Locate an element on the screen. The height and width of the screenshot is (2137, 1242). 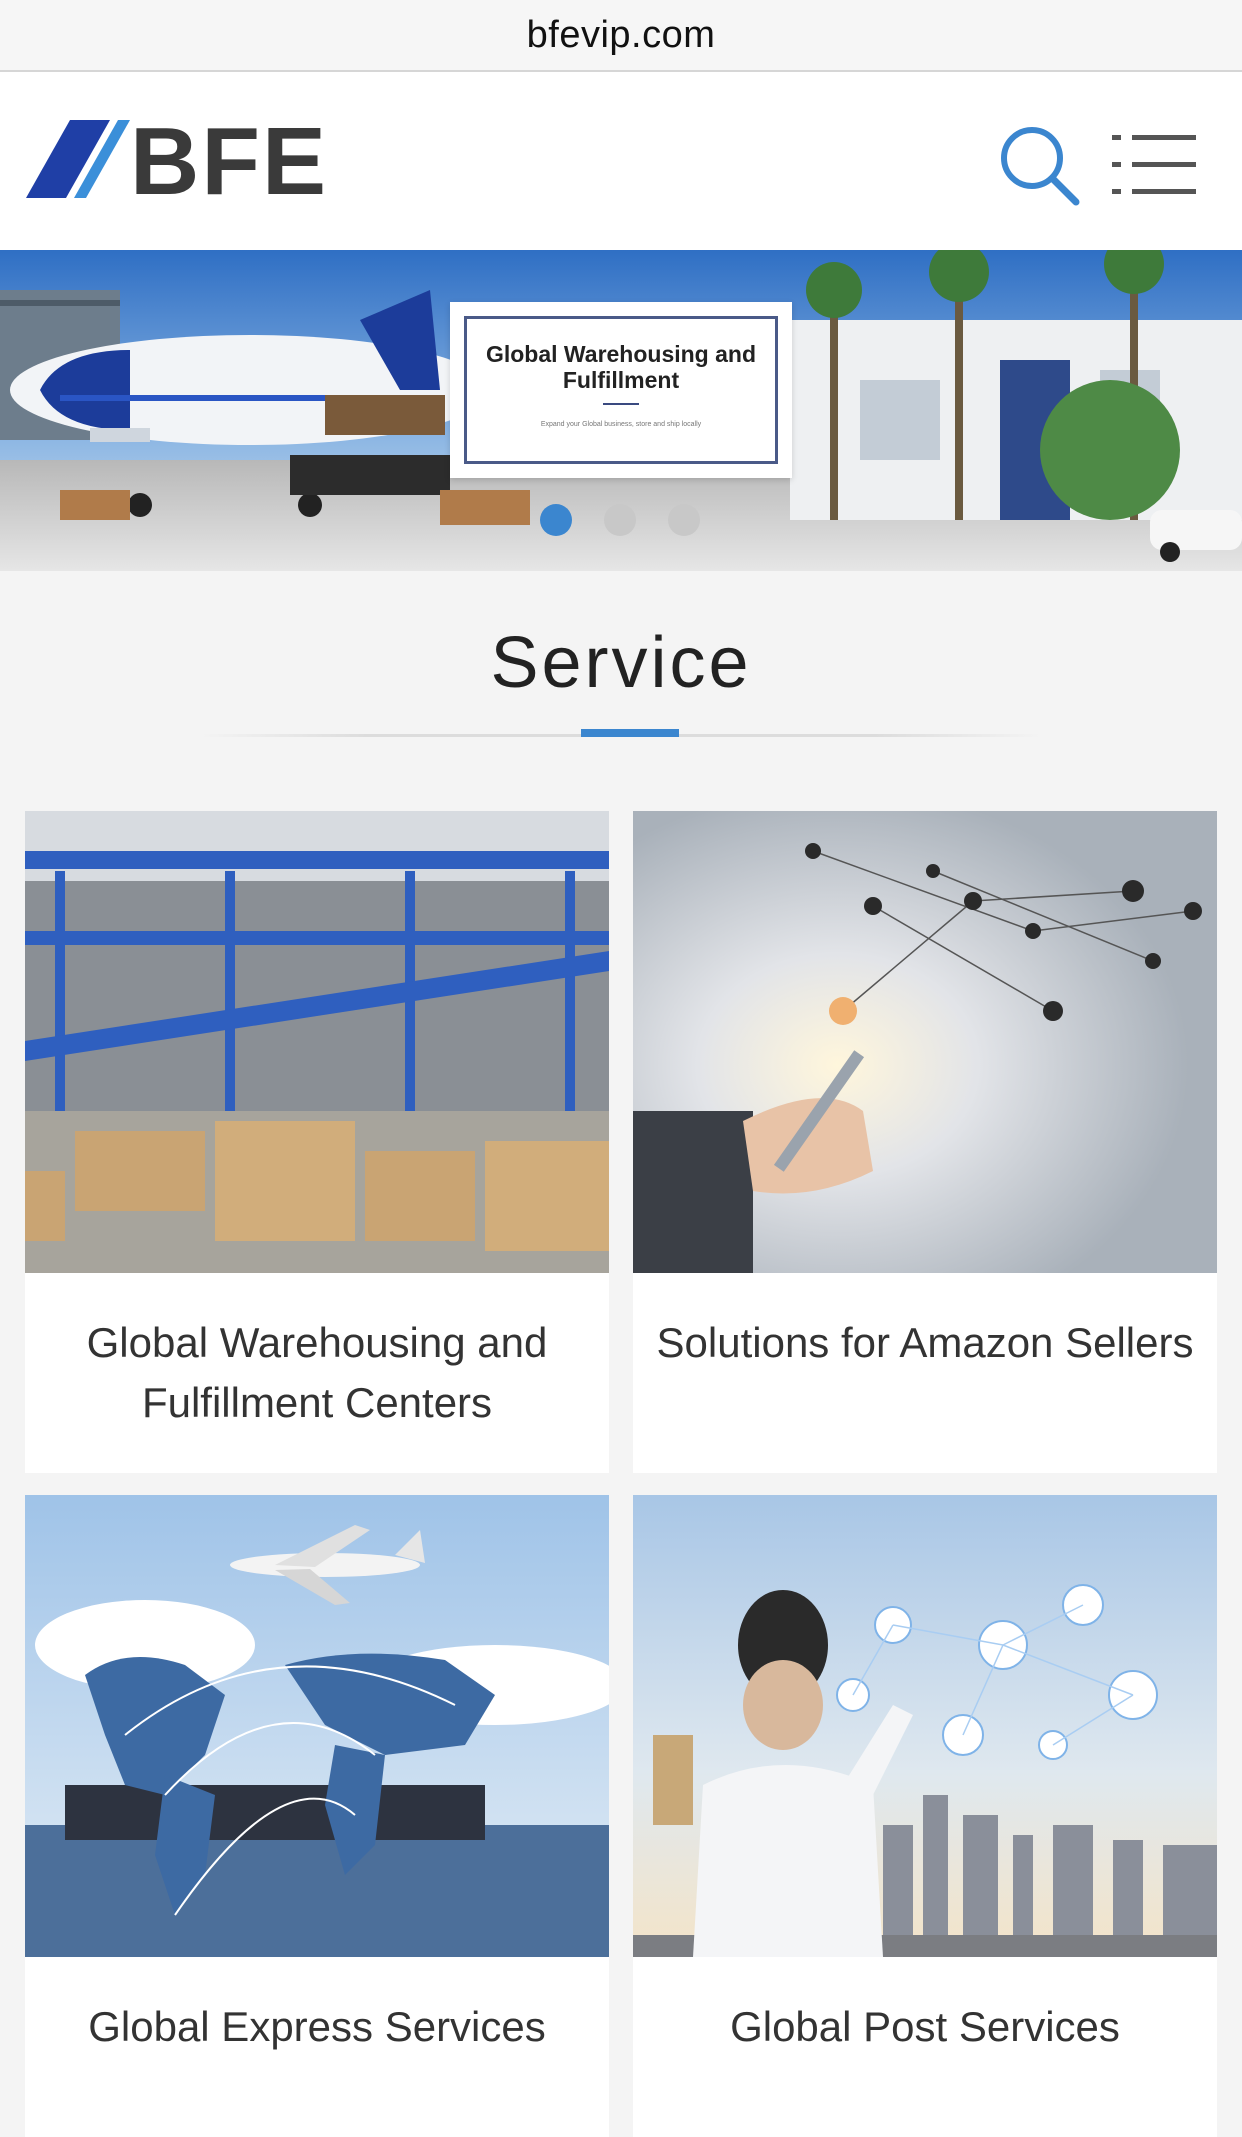
logo-text: BFE is located at coordinates (229, 161).